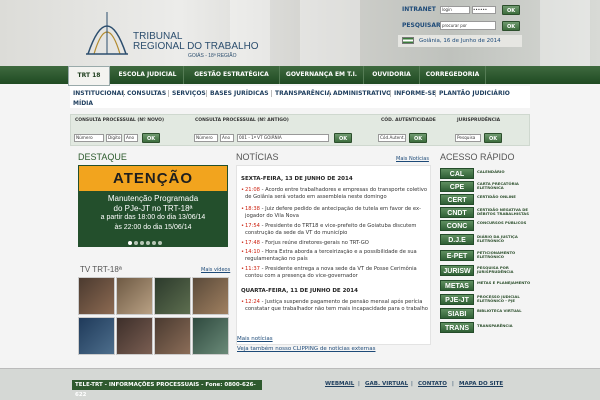 The width and height of the screenshot is (600, 400). Describe the element at coordinates (432, 384) in the screenshot. I see `footer-link-contato: CONTATO` at that location.